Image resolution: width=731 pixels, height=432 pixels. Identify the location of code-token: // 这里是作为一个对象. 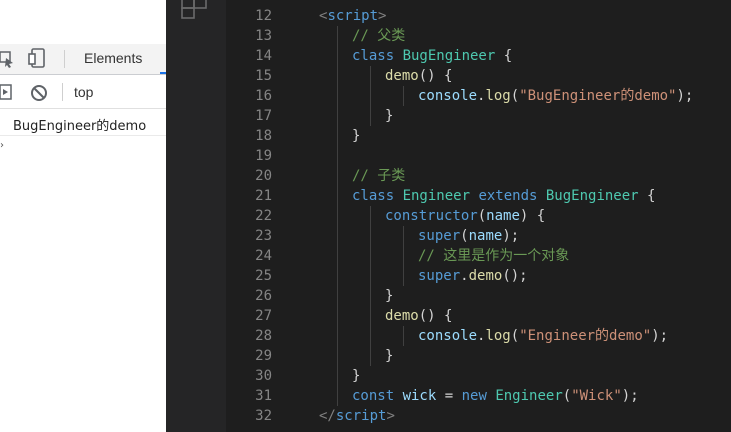
(494, 256).